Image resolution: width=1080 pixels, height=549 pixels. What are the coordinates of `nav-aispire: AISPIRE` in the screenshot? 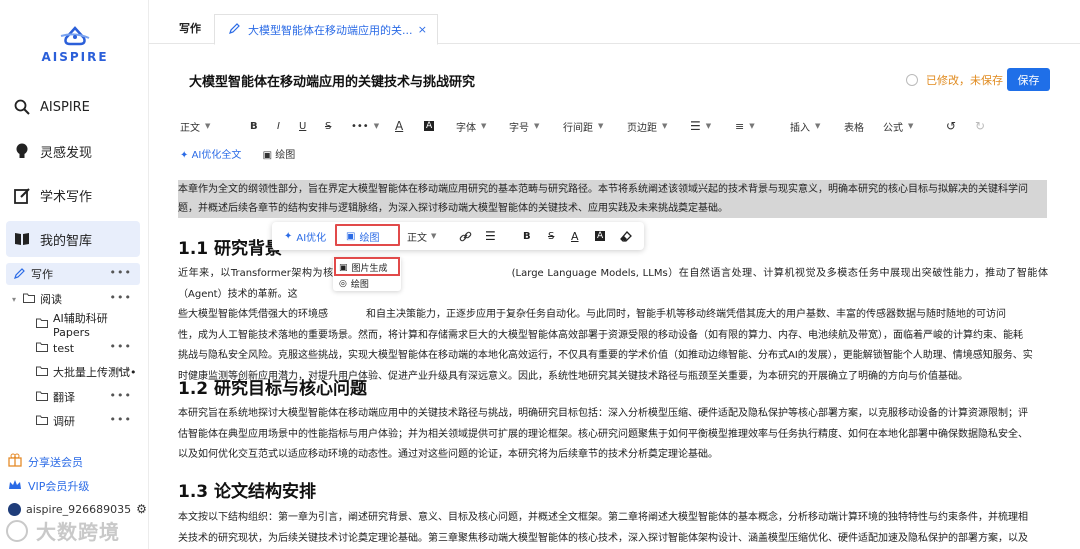 It's located at (73, 107).